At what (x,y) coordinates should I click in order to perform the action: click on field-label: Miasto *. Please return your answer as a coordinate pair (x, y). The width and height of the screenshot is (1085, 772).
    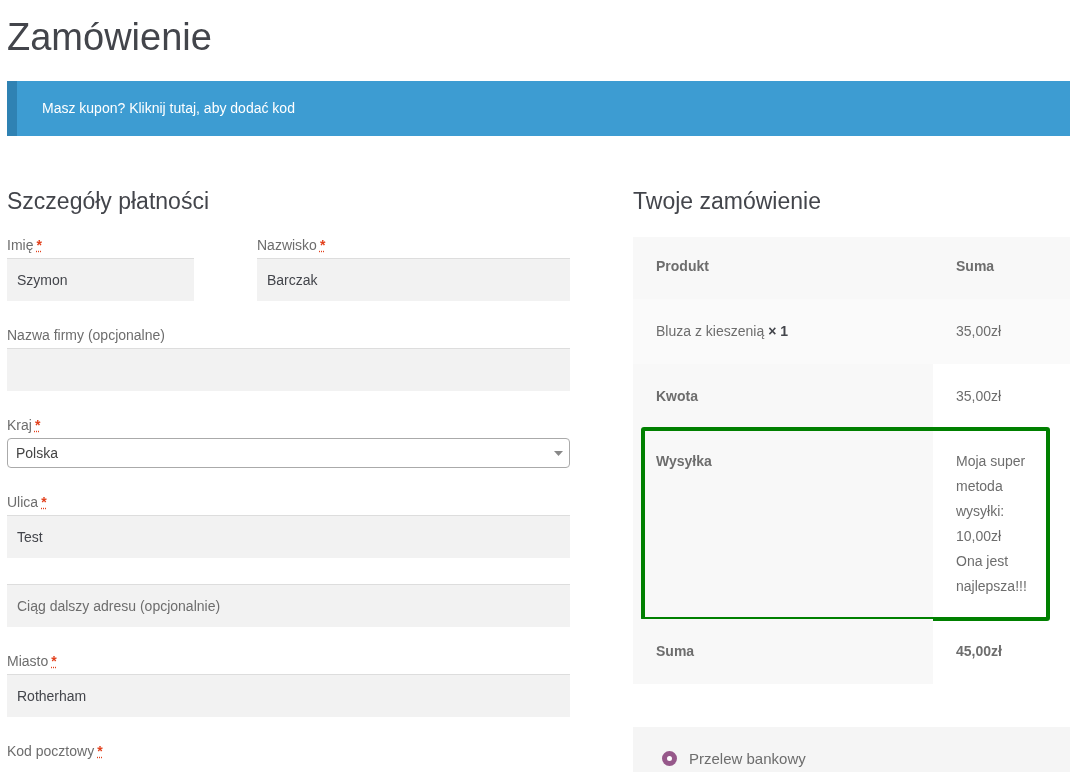
    Looking at the image, I should click on (32, 661).